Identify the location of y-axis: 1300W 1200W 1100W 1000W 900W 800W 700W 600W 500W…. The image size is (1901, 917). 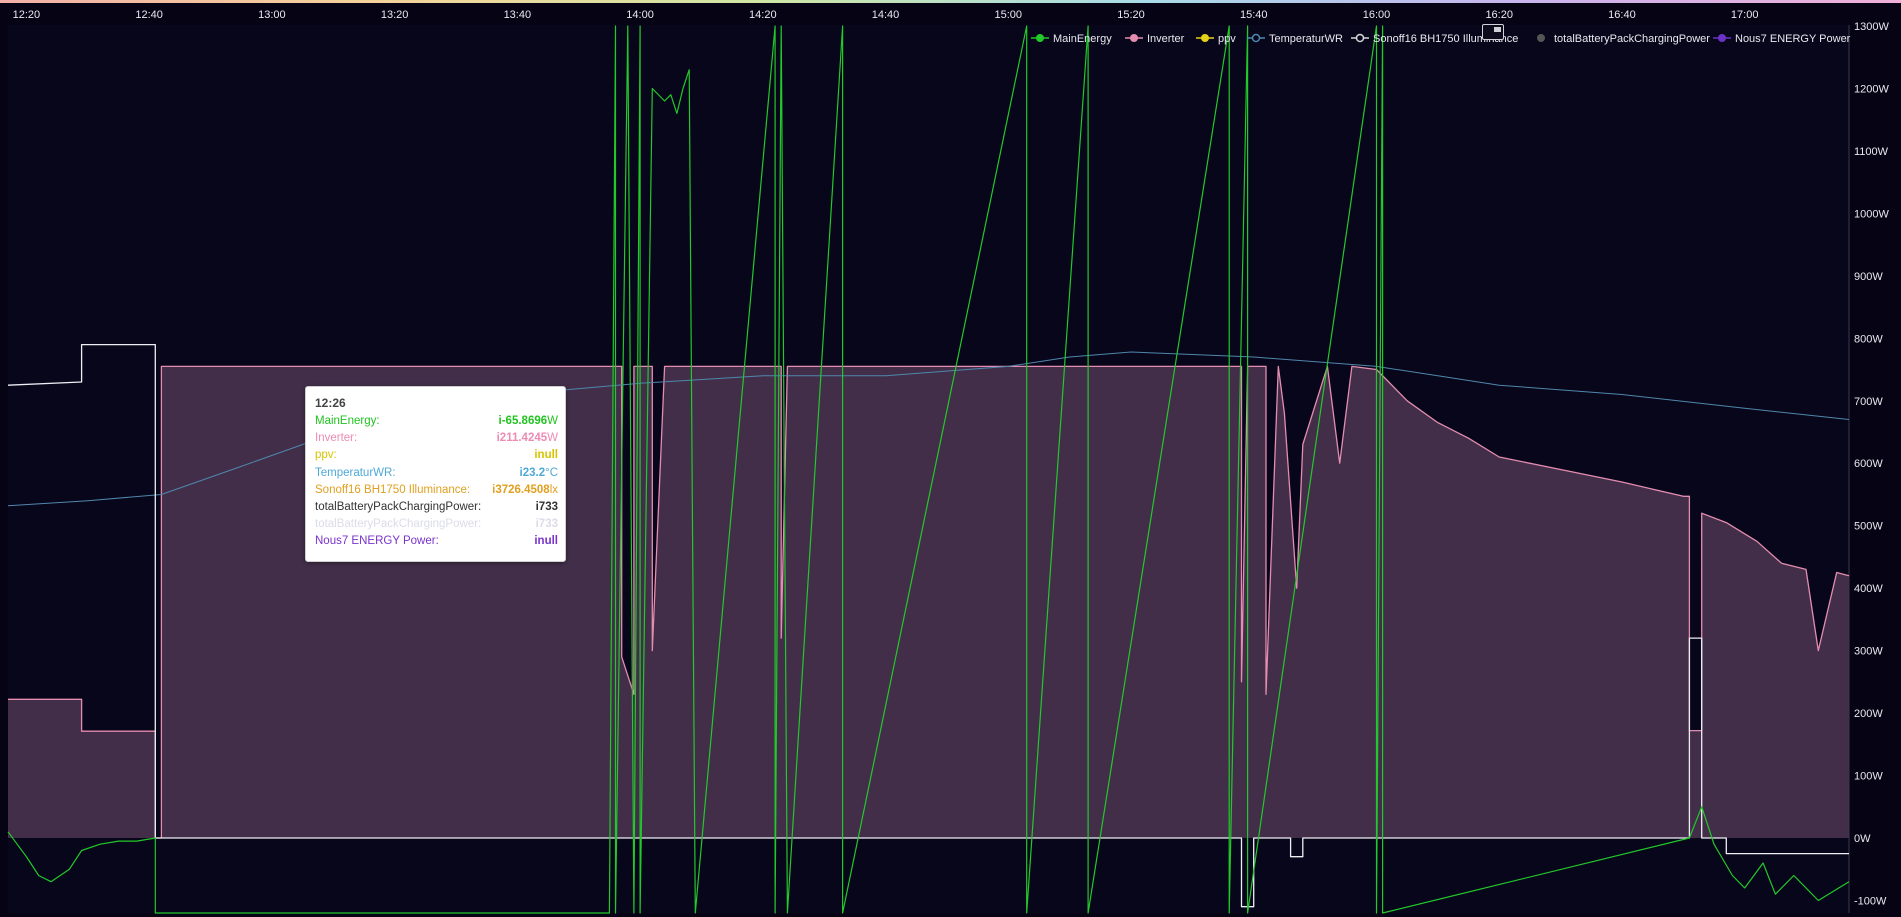
(1871, 464).